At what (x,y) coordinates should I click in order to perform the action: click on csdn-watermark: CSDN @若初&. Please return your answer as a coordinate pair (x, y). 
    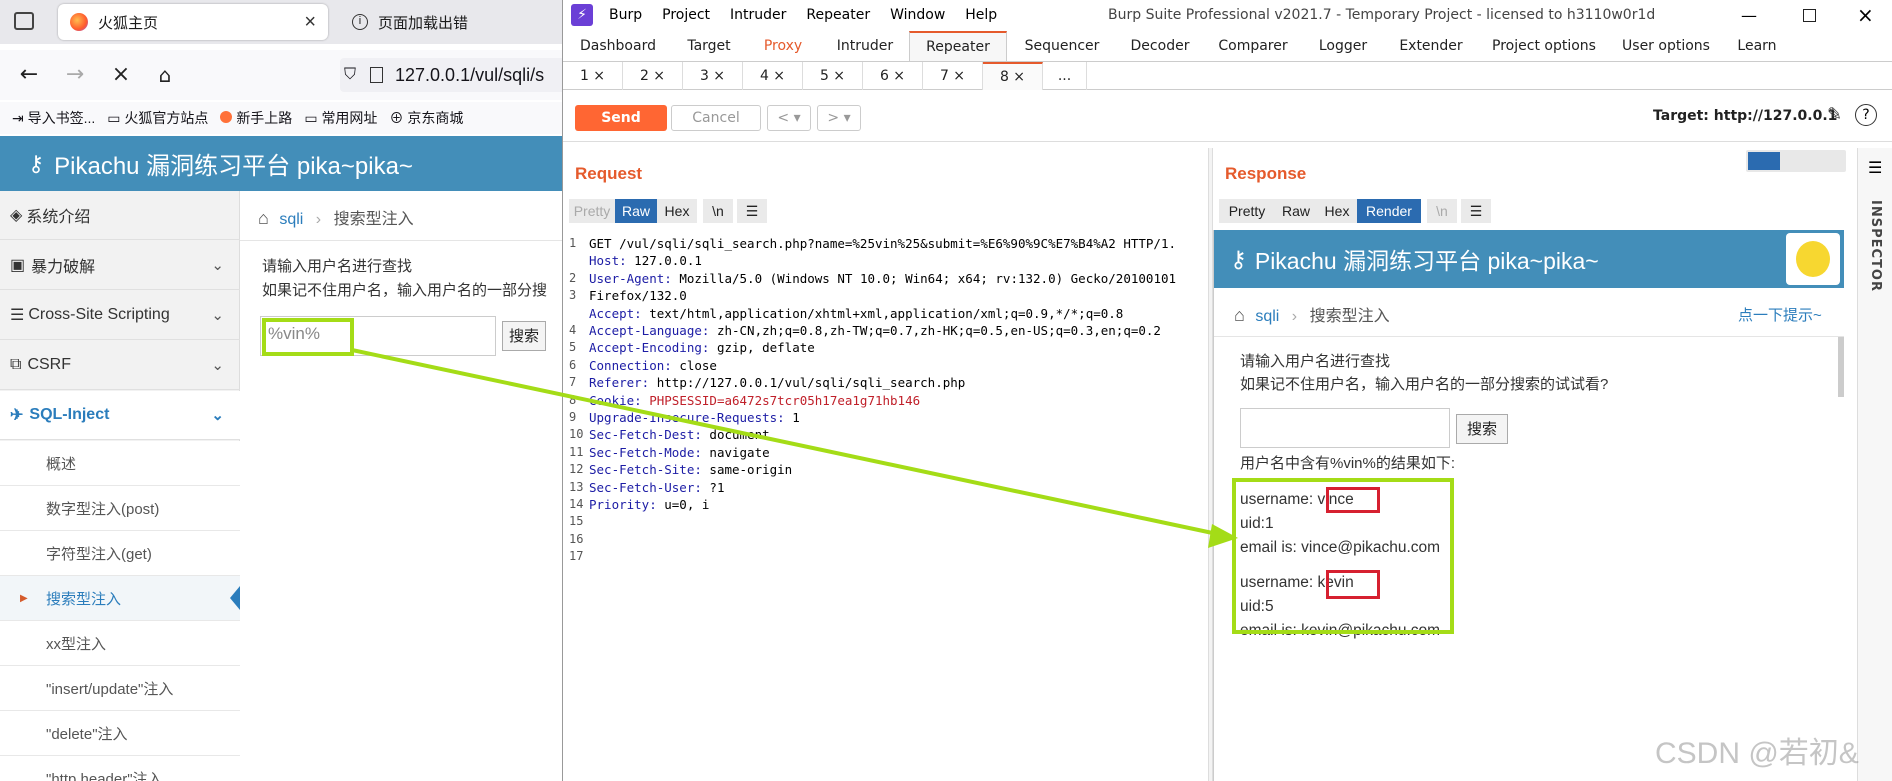
    Looking at the image, I should click on (1757, 753).